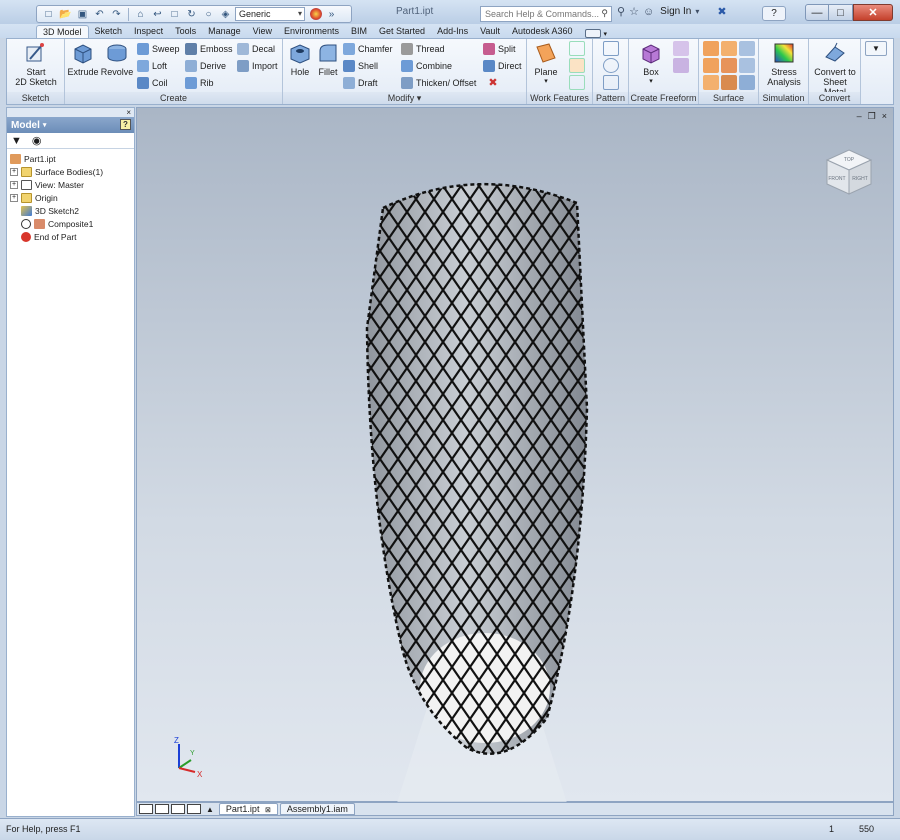  What do you see at coordinates (438, 82) in the screenshot?
I see `thicken-offset-button: Thicken/ Offset` at bounding box center [438, 82].